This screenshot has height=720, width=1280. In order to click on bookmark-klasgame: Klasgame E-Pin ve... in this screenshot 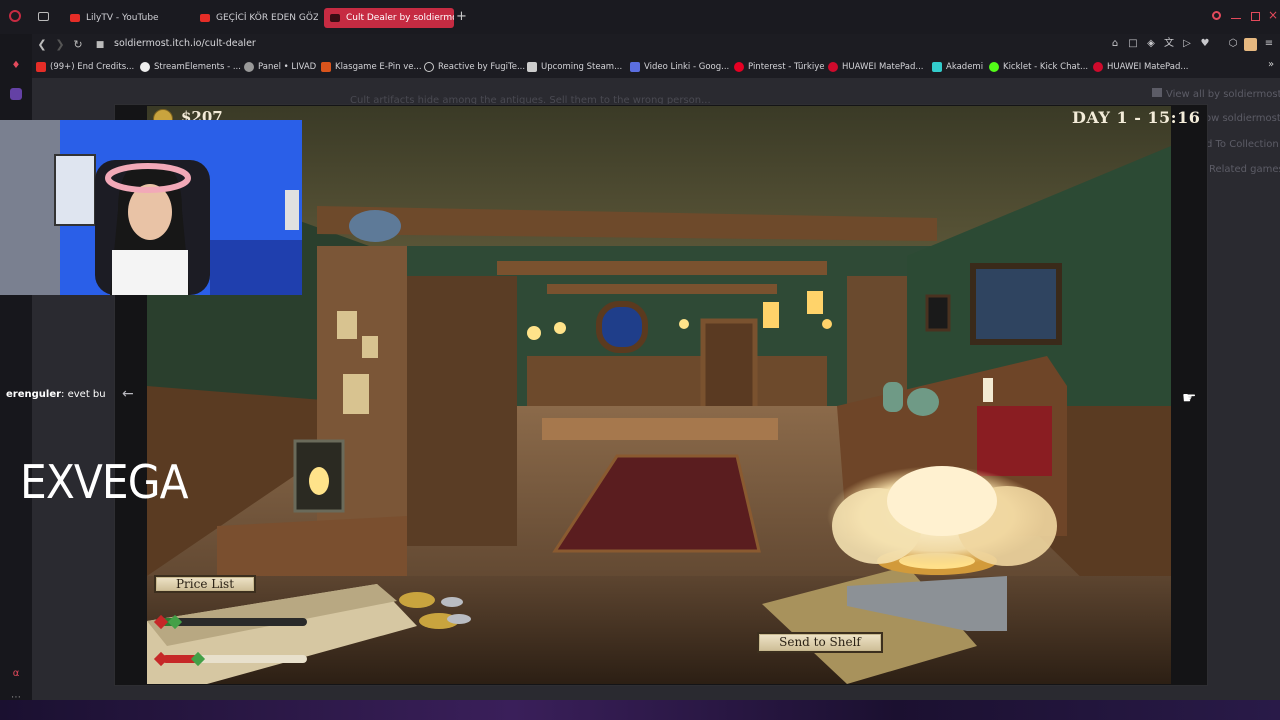, I will do `click(371, 67)`.